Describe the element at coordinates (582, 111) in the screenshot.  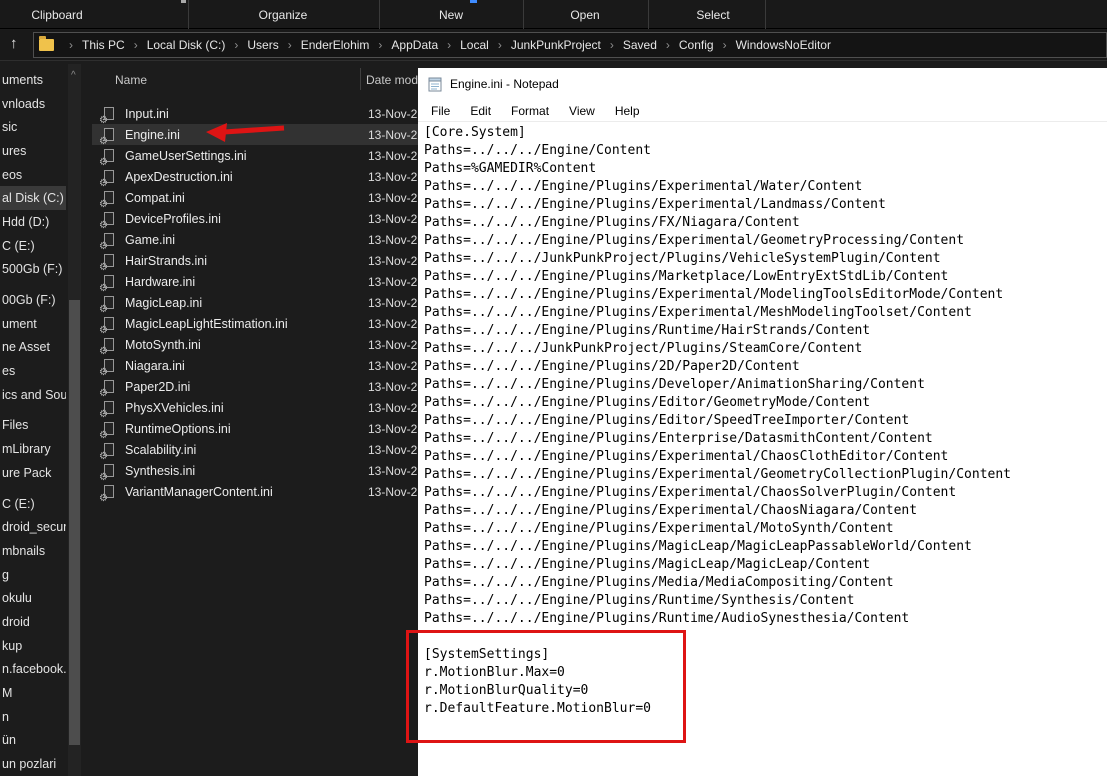
I see `menu-item: View` at that location.